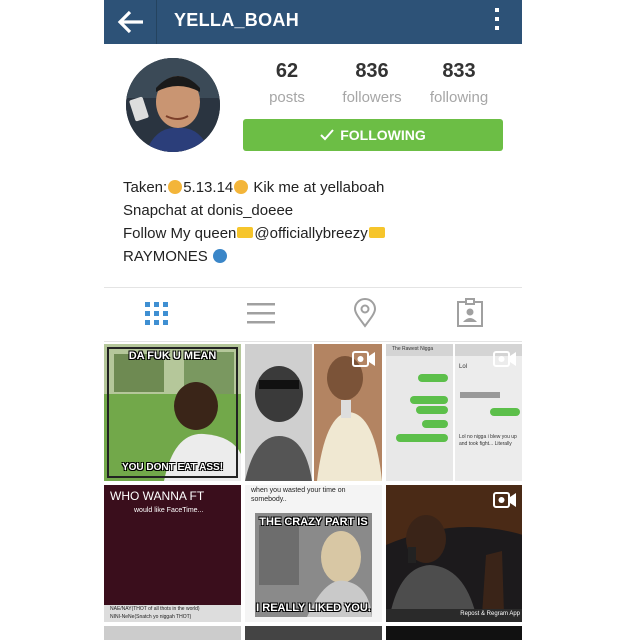 This screenshot has width=640, height=640. What do you see at coordinates (298, 495) in the screenshot?
I see `meme-top-text: when you wasted your time on somebody..` at bounding box center [298, 495].